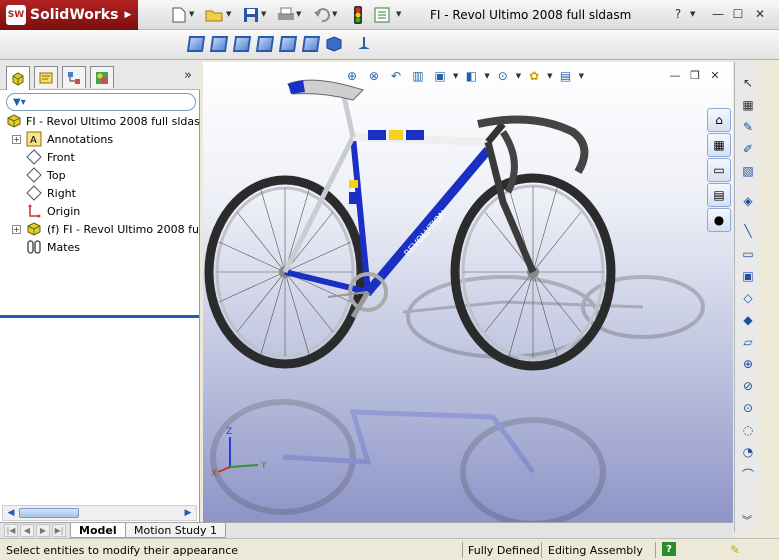 This screenshot has height=560, width=779. What do you see at coordinates (518, 76) in the screenshot?
I see `hide-show-dropdown-icon: ▼` at bounding box center [518, 76].